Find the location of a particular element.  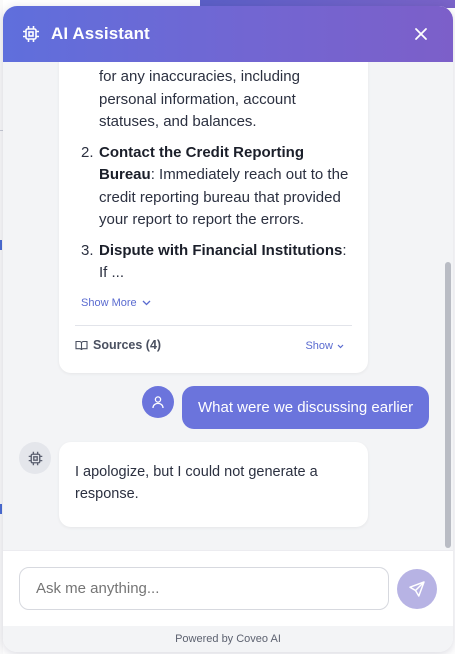

sources-show-button: Show is located at coordinates (324, 346).